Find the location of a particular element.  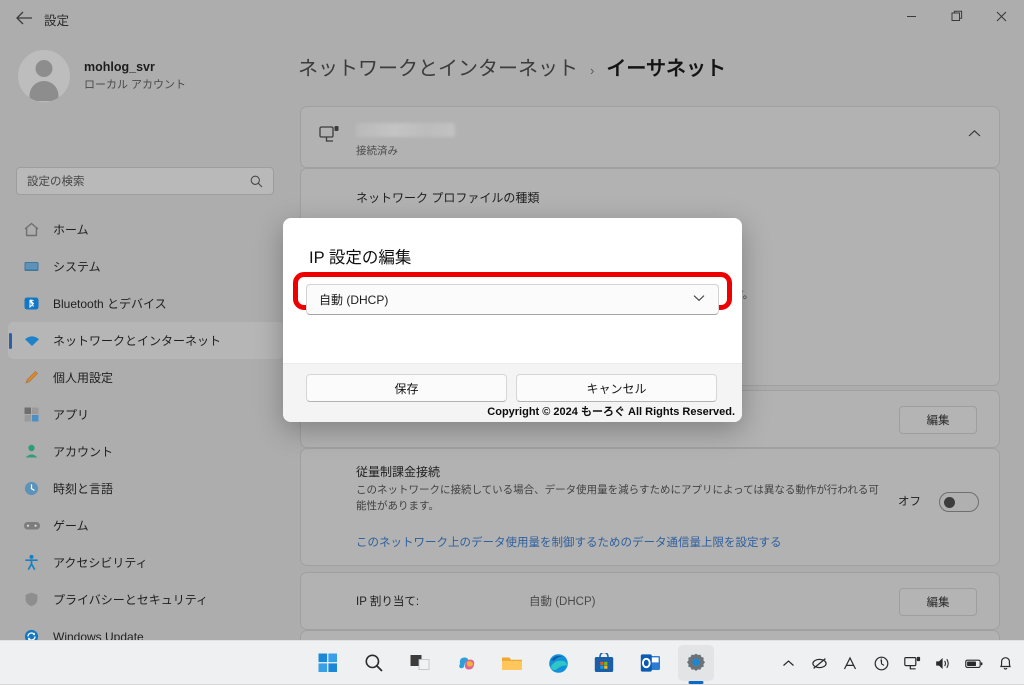

close-button is located at coordinates (1001, 16).